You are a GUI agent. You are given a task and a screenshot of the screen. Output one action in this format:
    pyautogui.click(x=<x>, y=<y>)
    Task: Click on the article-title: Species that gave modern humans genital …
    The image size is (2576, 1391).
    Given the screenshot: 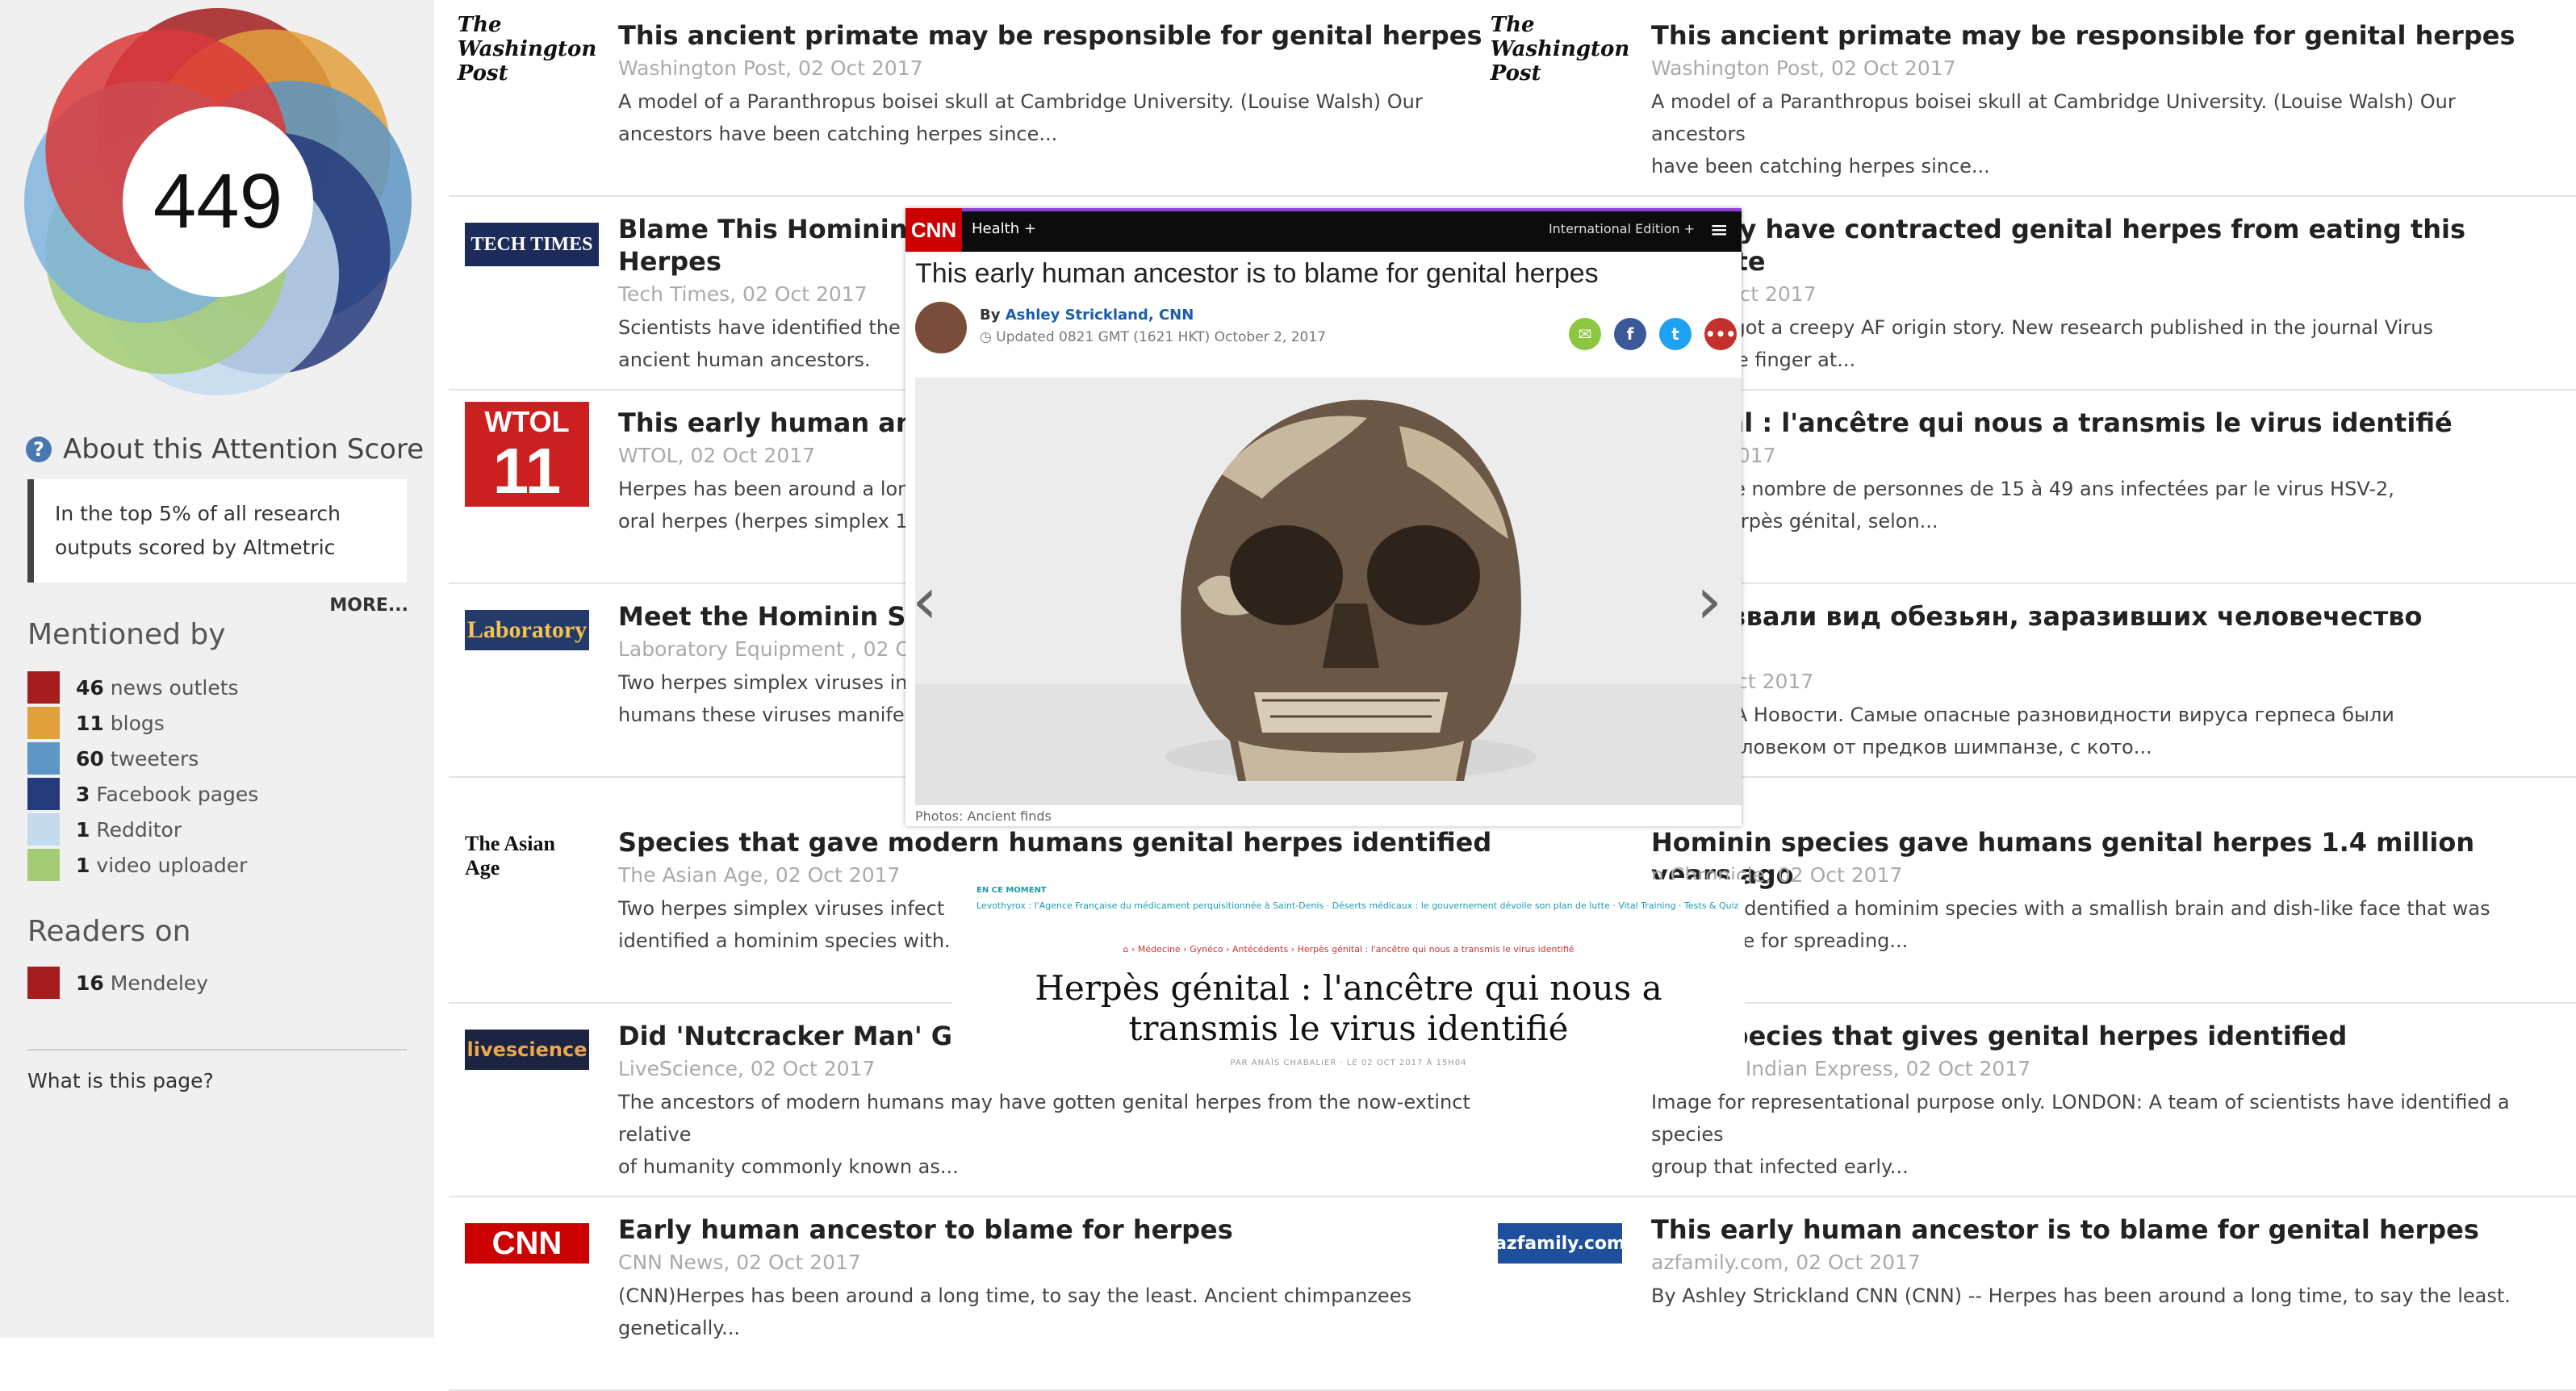 What is the action you would take?
    pyautogui.click(x=1070, y=842)
    